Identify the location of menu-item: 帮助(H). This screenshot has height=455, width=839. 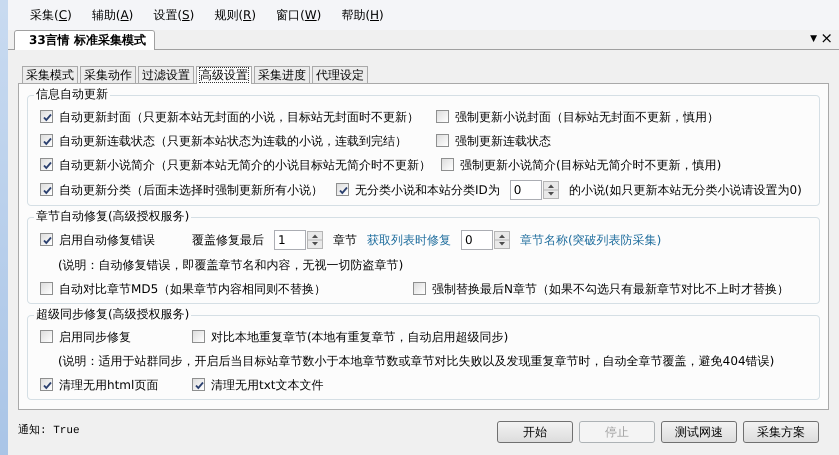
(362, 15).